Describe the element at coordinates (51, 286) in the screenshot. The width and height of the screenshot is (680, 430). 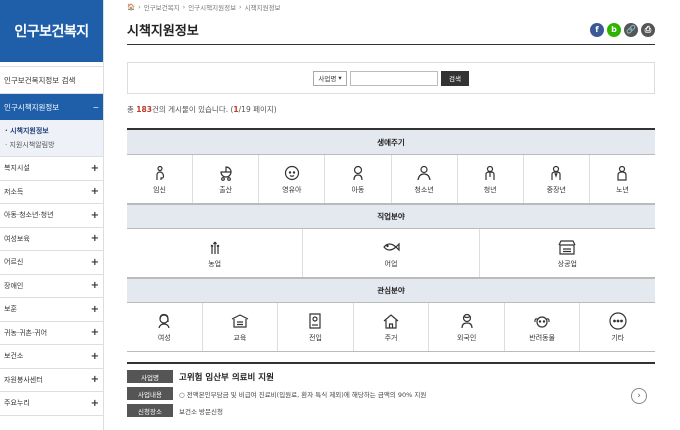
I see `sidebar-item-disabled: 장애인 +` at that location.